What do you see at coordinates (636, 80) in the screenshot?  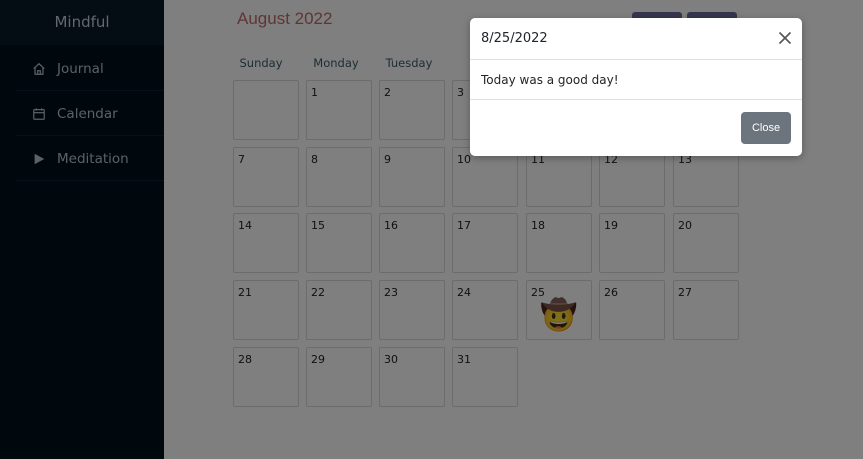 I see `modal-body: Today was a good day!` at bounding box center [636, 80].